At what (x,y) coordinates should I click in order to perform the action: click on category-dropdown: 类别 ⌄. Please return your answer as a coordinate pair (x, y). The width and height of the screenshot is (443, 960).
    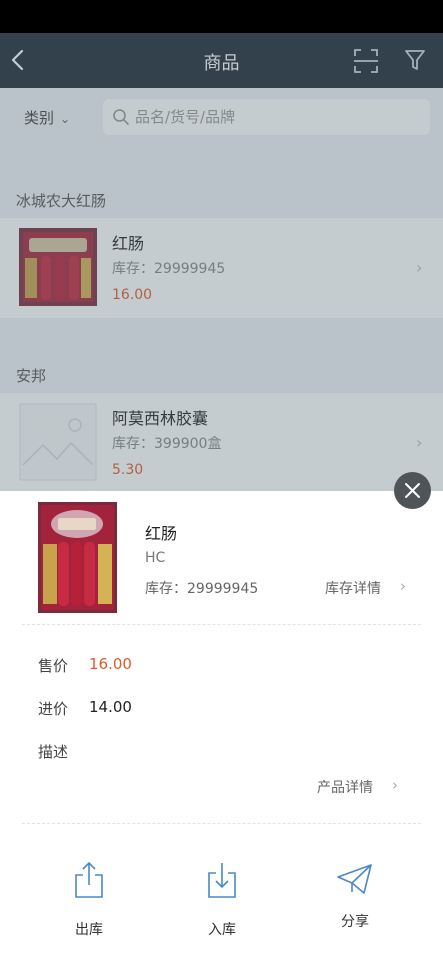
    Looking at the image, I should click on (47, 117).